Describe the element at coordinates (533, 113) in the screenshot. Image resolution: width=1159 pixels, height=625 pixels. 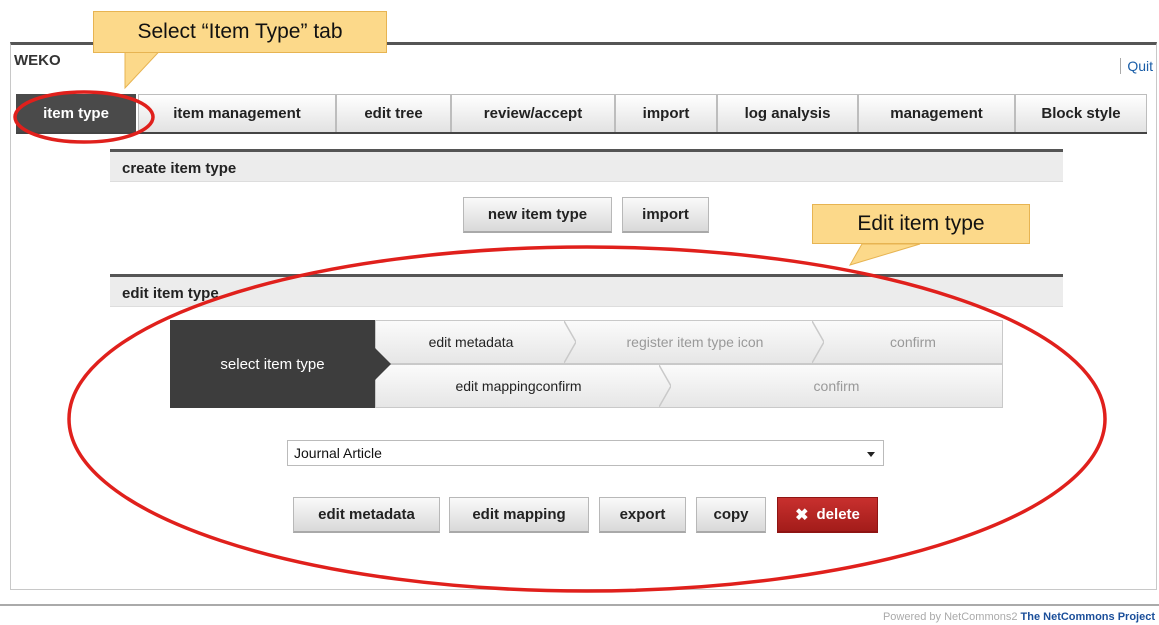
I see `tab-review-accept: review/accept` at that location.